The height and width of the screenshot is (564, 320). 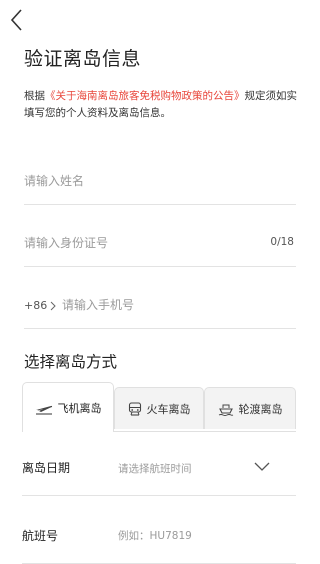 I want to click on flight-number-input, so click(x=198, y=536).